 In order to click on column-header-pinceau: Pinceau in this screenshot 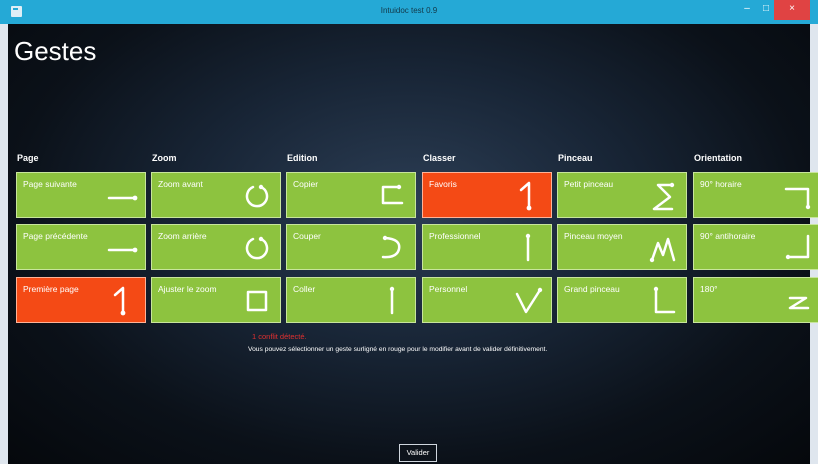, I will do `click(575, 158)`.